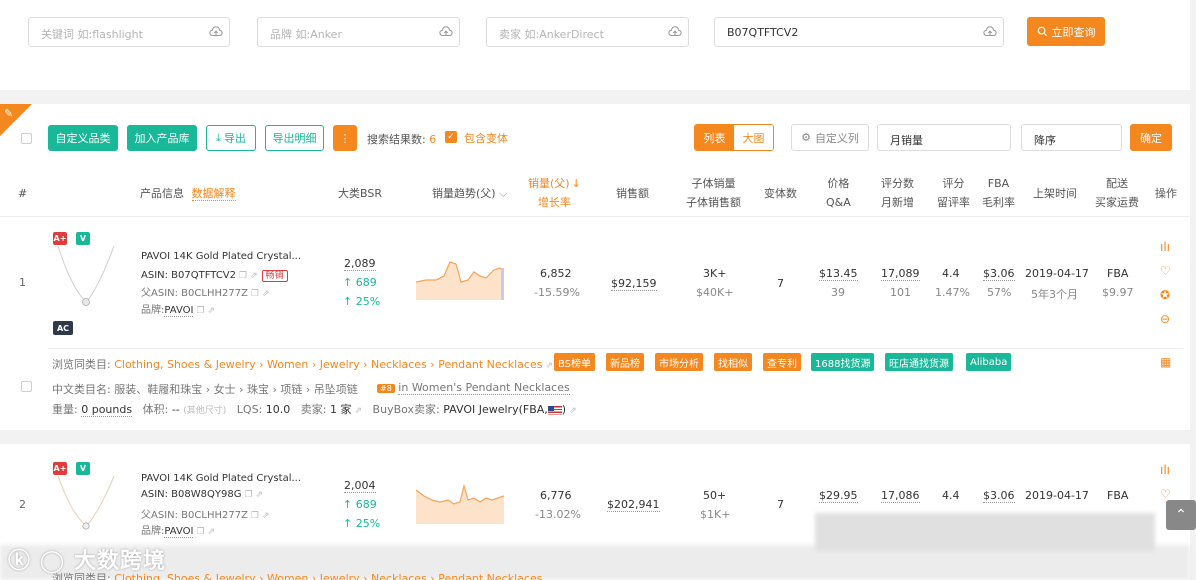 This screenshot has width=1196, height=580. Describe the element at coordinates (26, 138) in the screenshot. I see `select-all-checkbox` at that location.